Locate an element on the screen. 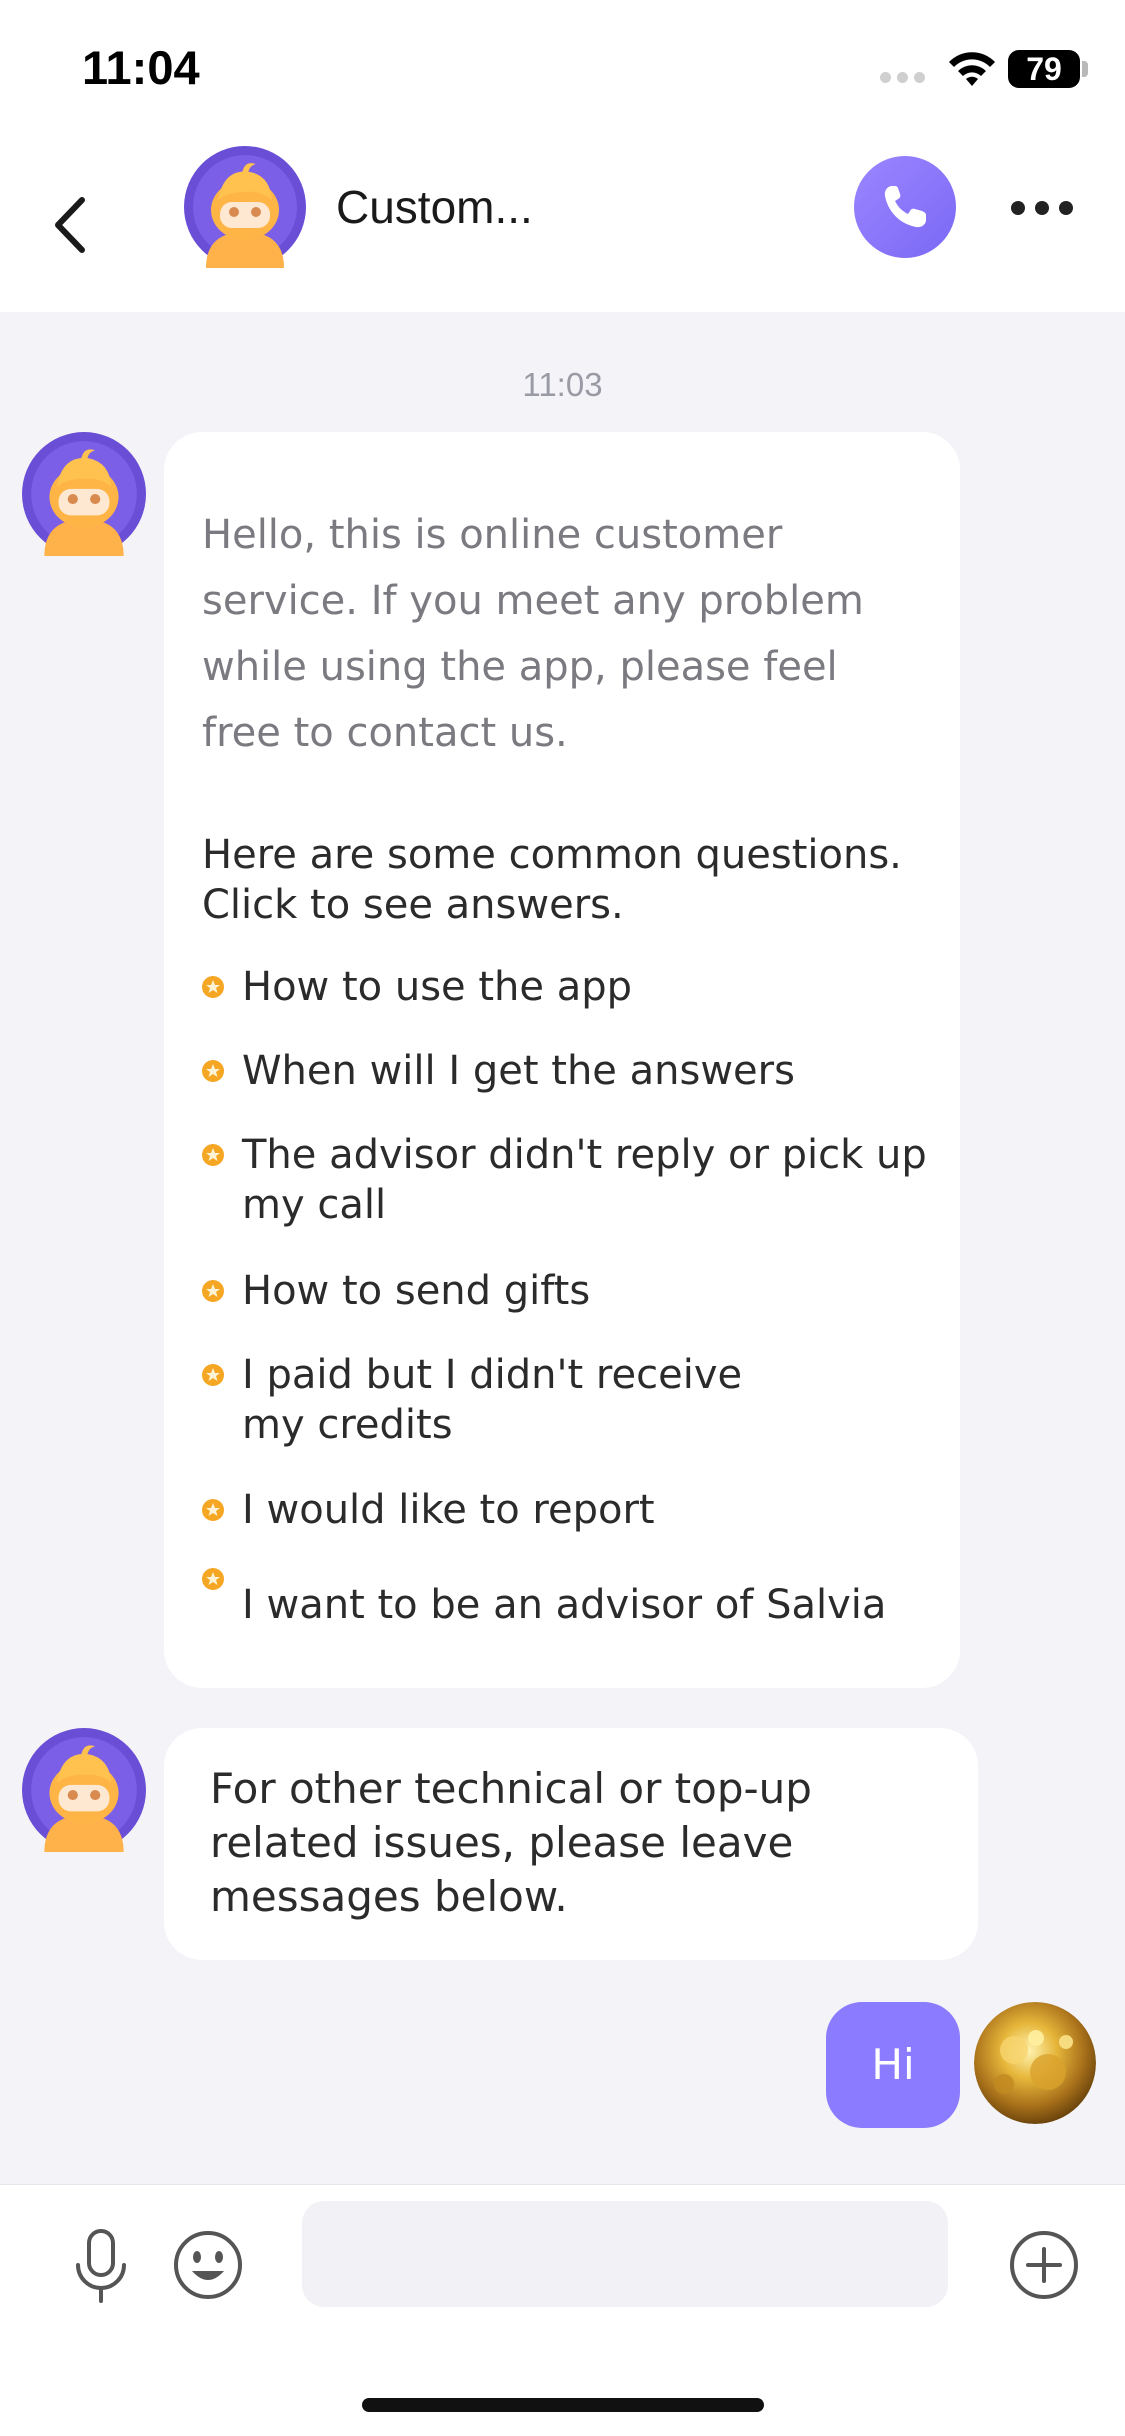 This screenshot has height=2436, width=1125. plus-circle-icon is located at coordinates (1044, 2265).